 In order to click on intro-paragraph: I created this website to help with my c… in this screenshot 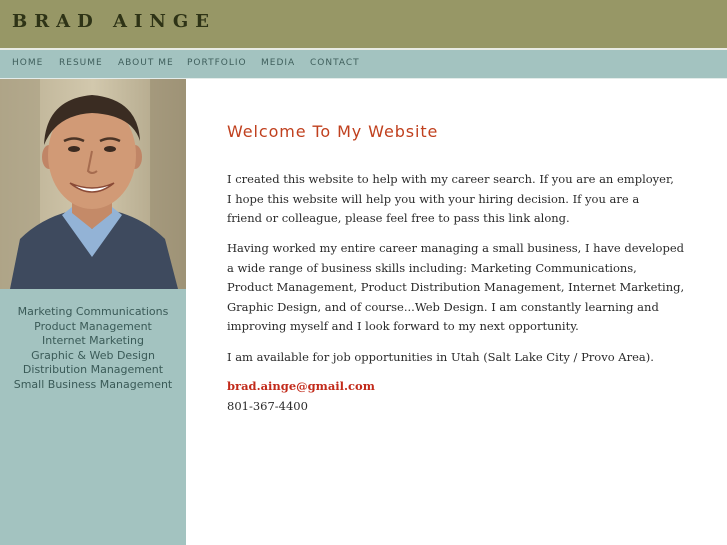, I will do `click(450, 199)`.